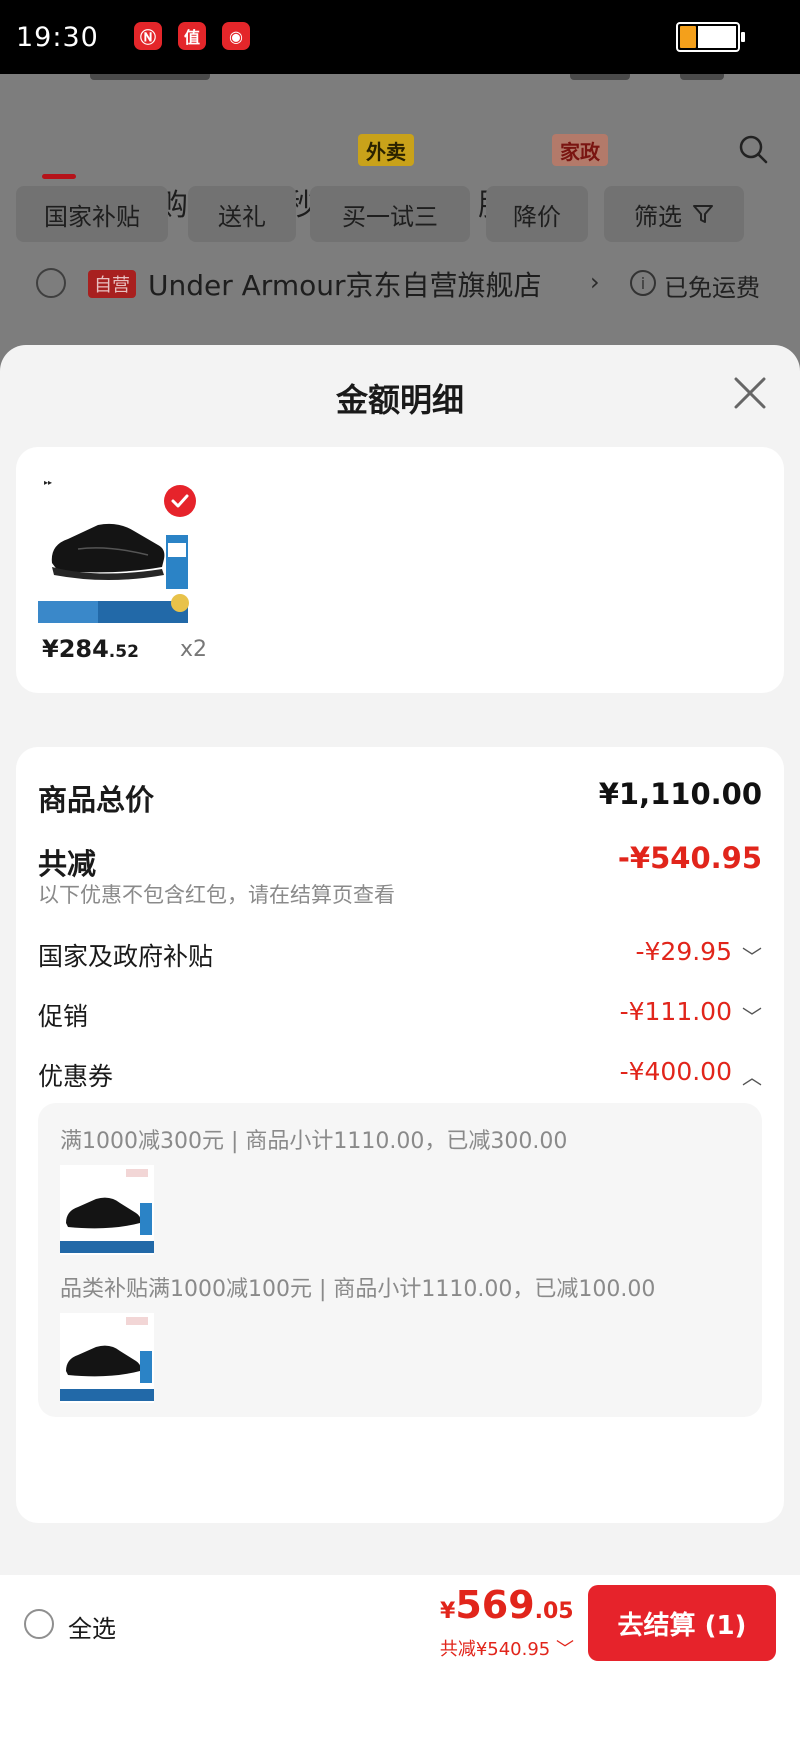  I want to click on payable-total: ¥569.05, so click(507, 1605).